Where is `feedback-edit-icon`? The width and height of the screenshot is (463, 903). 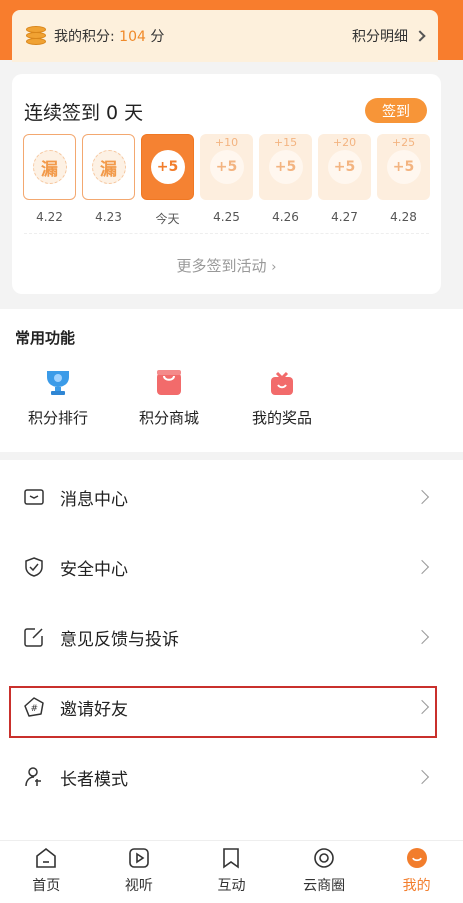 feedback-edit-icon is located at coordinates (34, 637).